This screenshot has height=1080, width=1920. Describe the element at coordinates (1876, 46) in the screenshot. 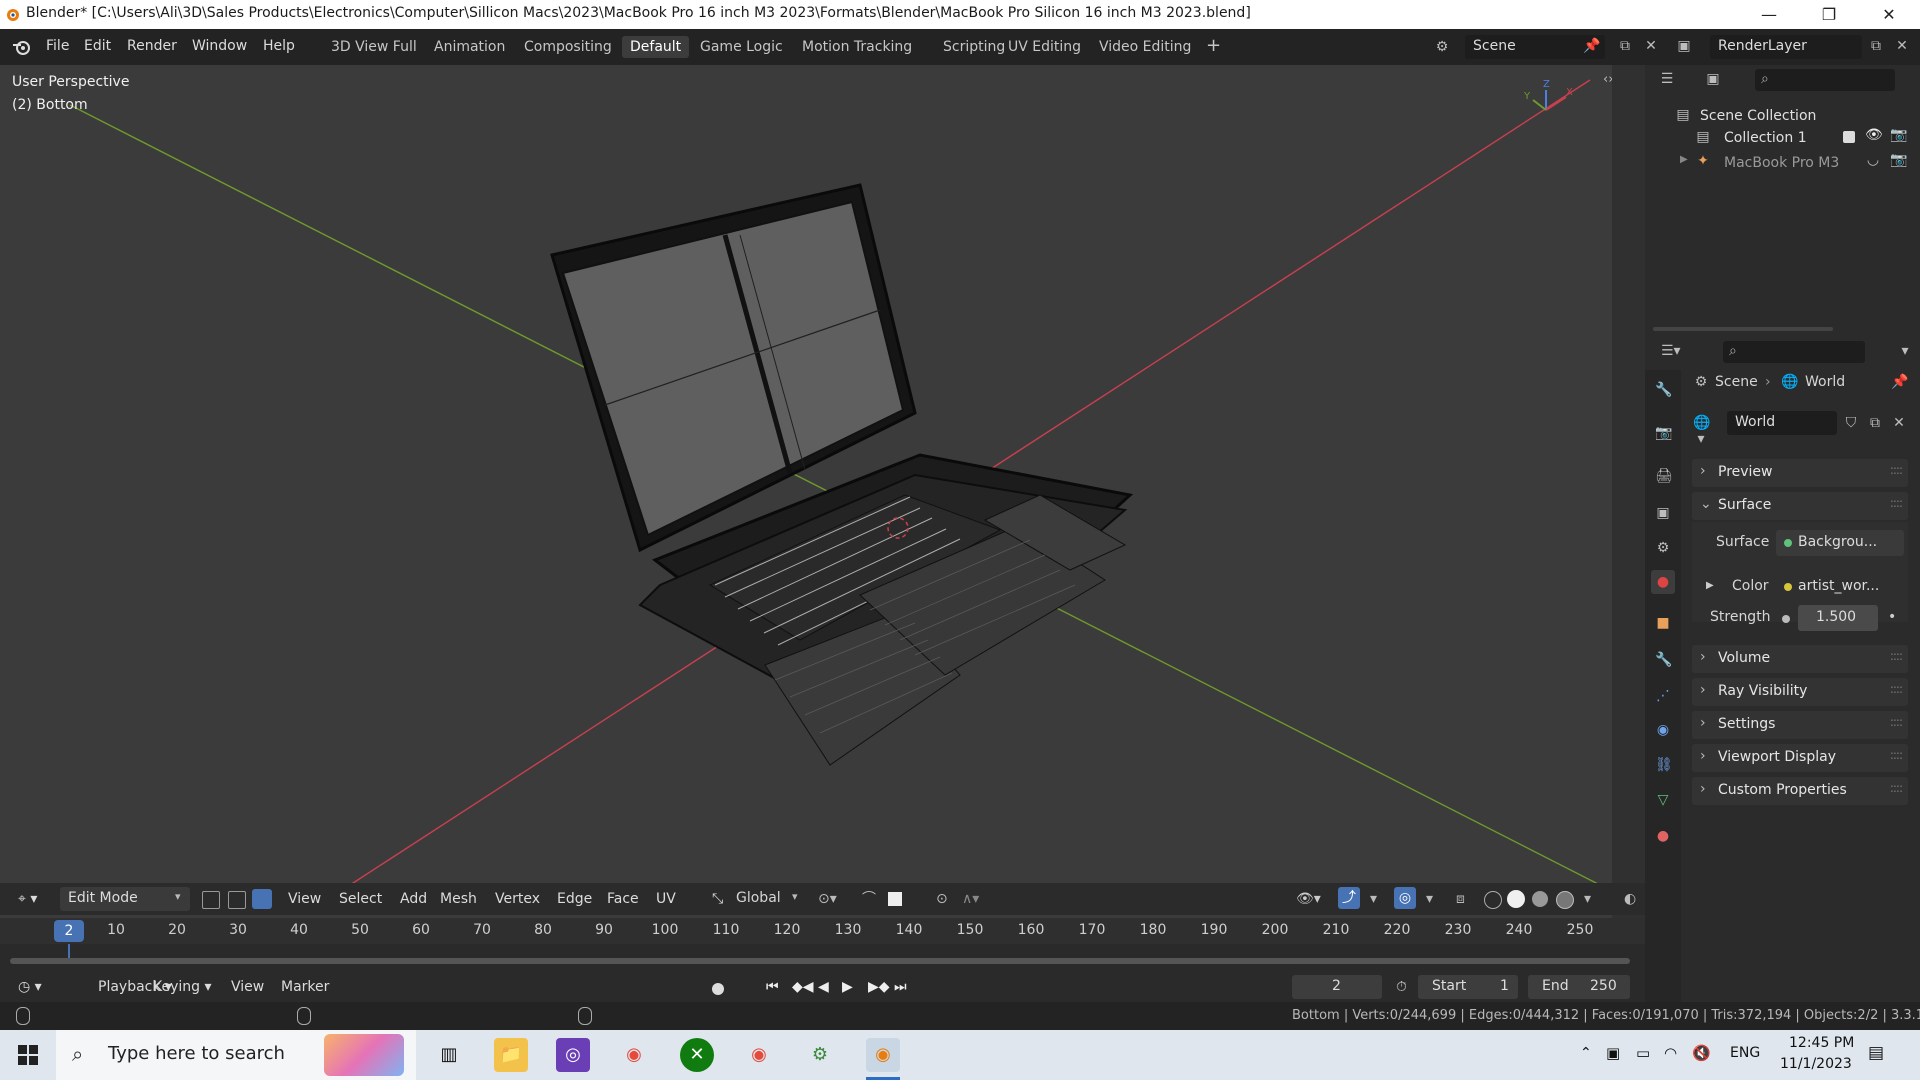

I see `new-layer-icon: ⧉` at that location.